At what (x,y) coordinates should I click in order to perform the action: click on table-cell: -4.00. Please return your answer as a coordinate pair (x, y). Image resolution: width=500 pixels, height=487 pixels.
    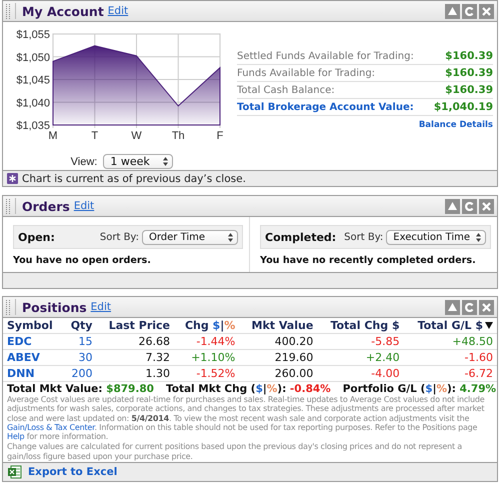
    Looking at the image, I should click on (360, 373).